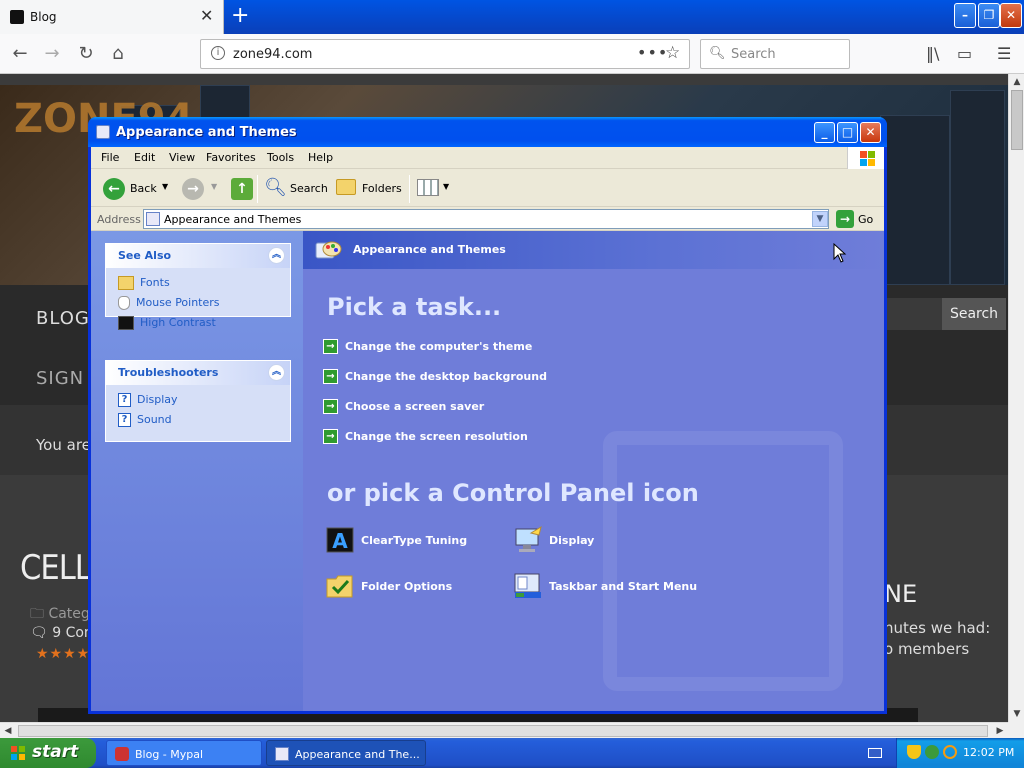 This screenshot has width=1024, height=768. What do you see at coordinates (871, 162) in the screenshot?
I see `flag-quadrant` at bounding box center [871, 162].